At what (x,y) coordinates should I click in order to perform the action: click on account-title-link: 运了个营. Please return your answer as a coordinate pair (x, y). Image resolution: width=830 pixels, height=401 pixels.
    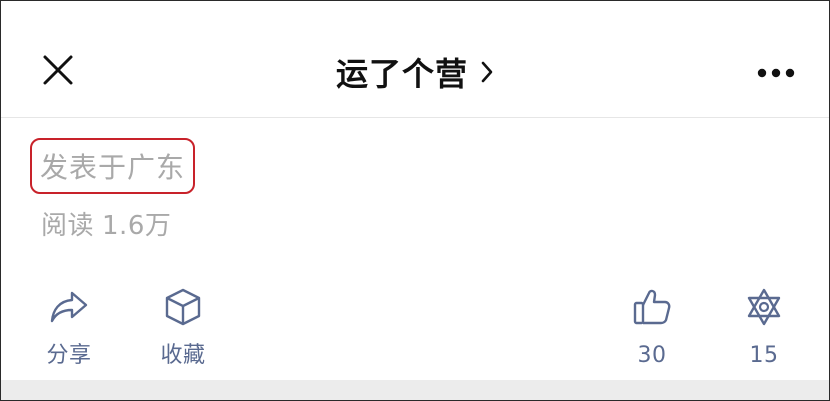
    Looking at the image, I should click on (416, 72).